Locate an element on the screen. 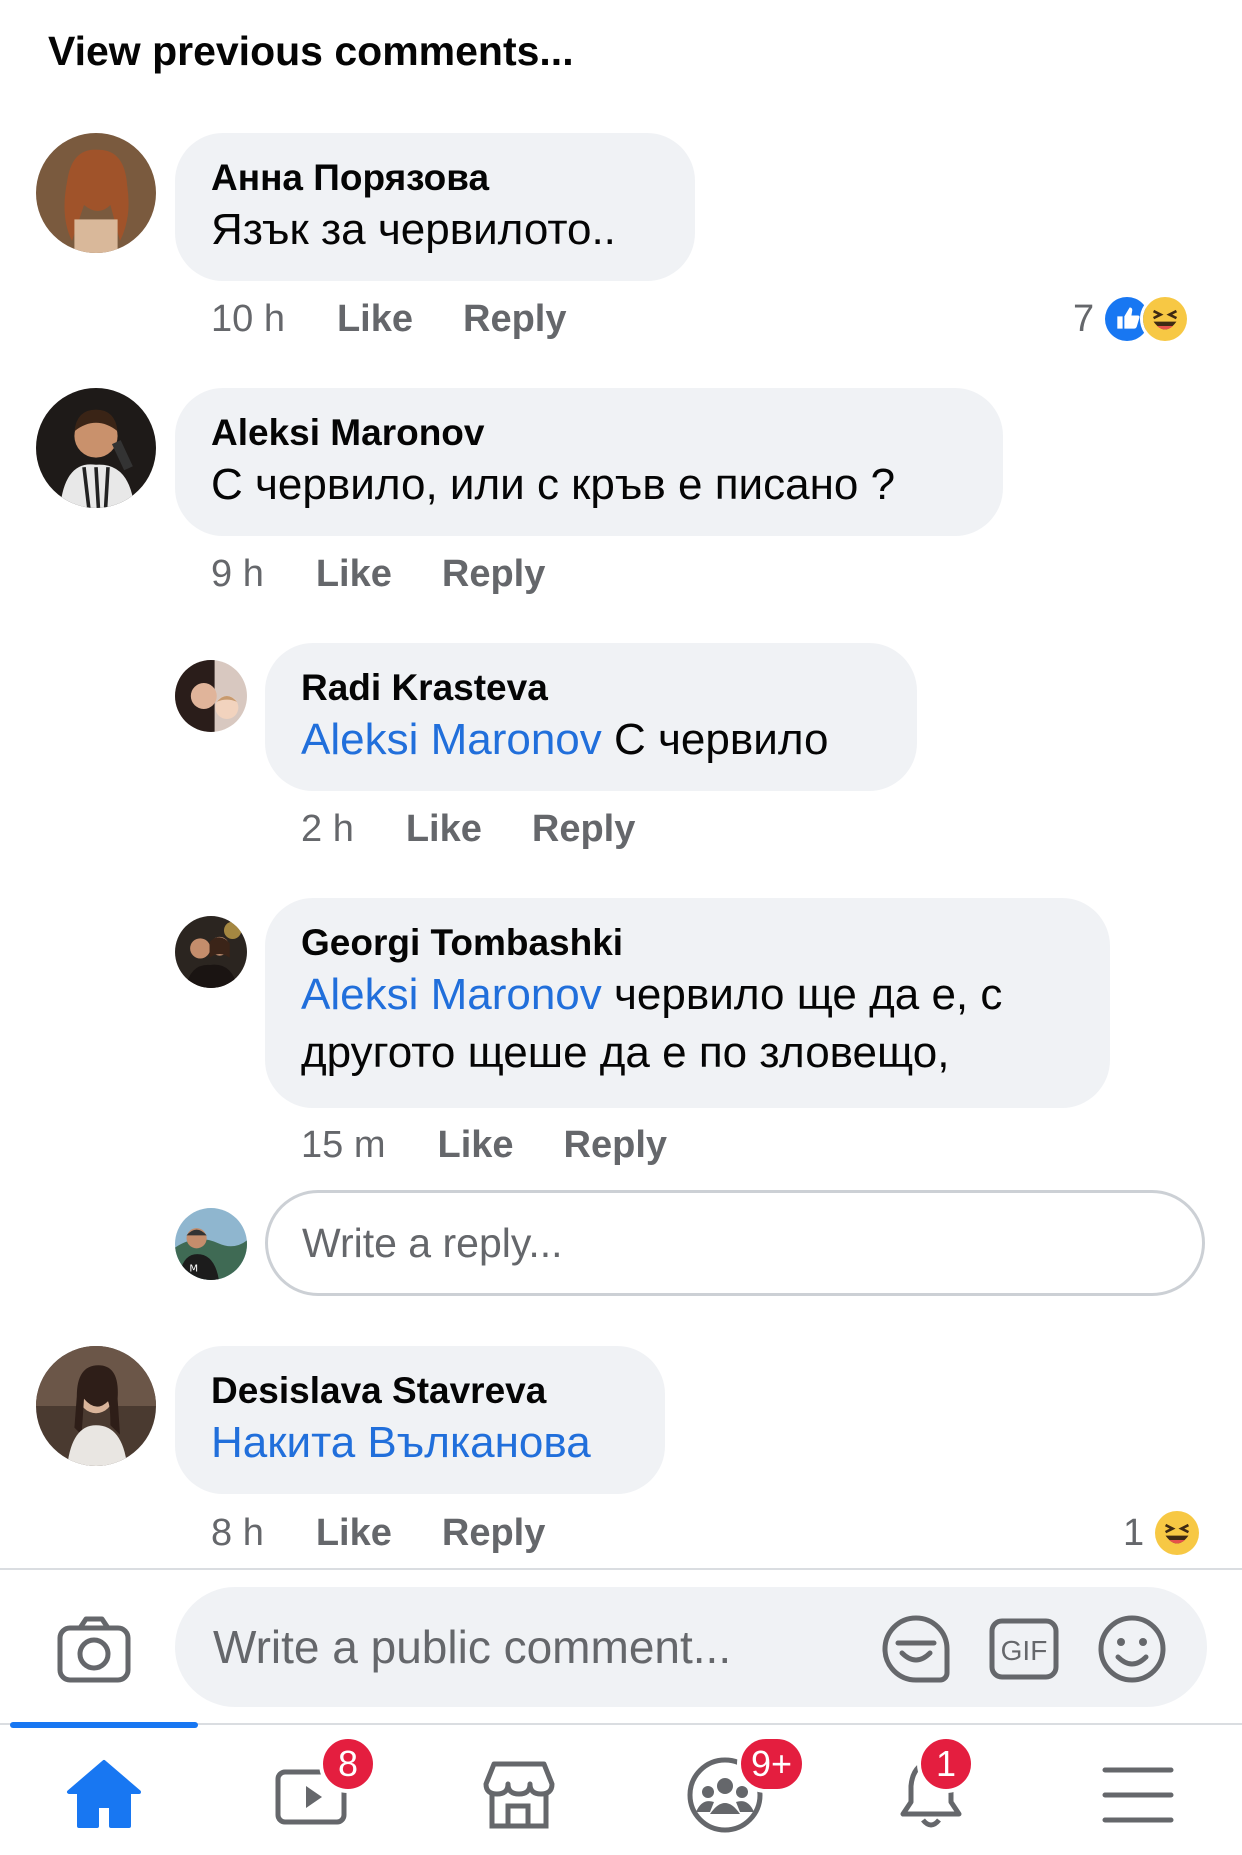 This screenshot has height=1855, width=1242. home-icon is located at coordinates (104, 1794).